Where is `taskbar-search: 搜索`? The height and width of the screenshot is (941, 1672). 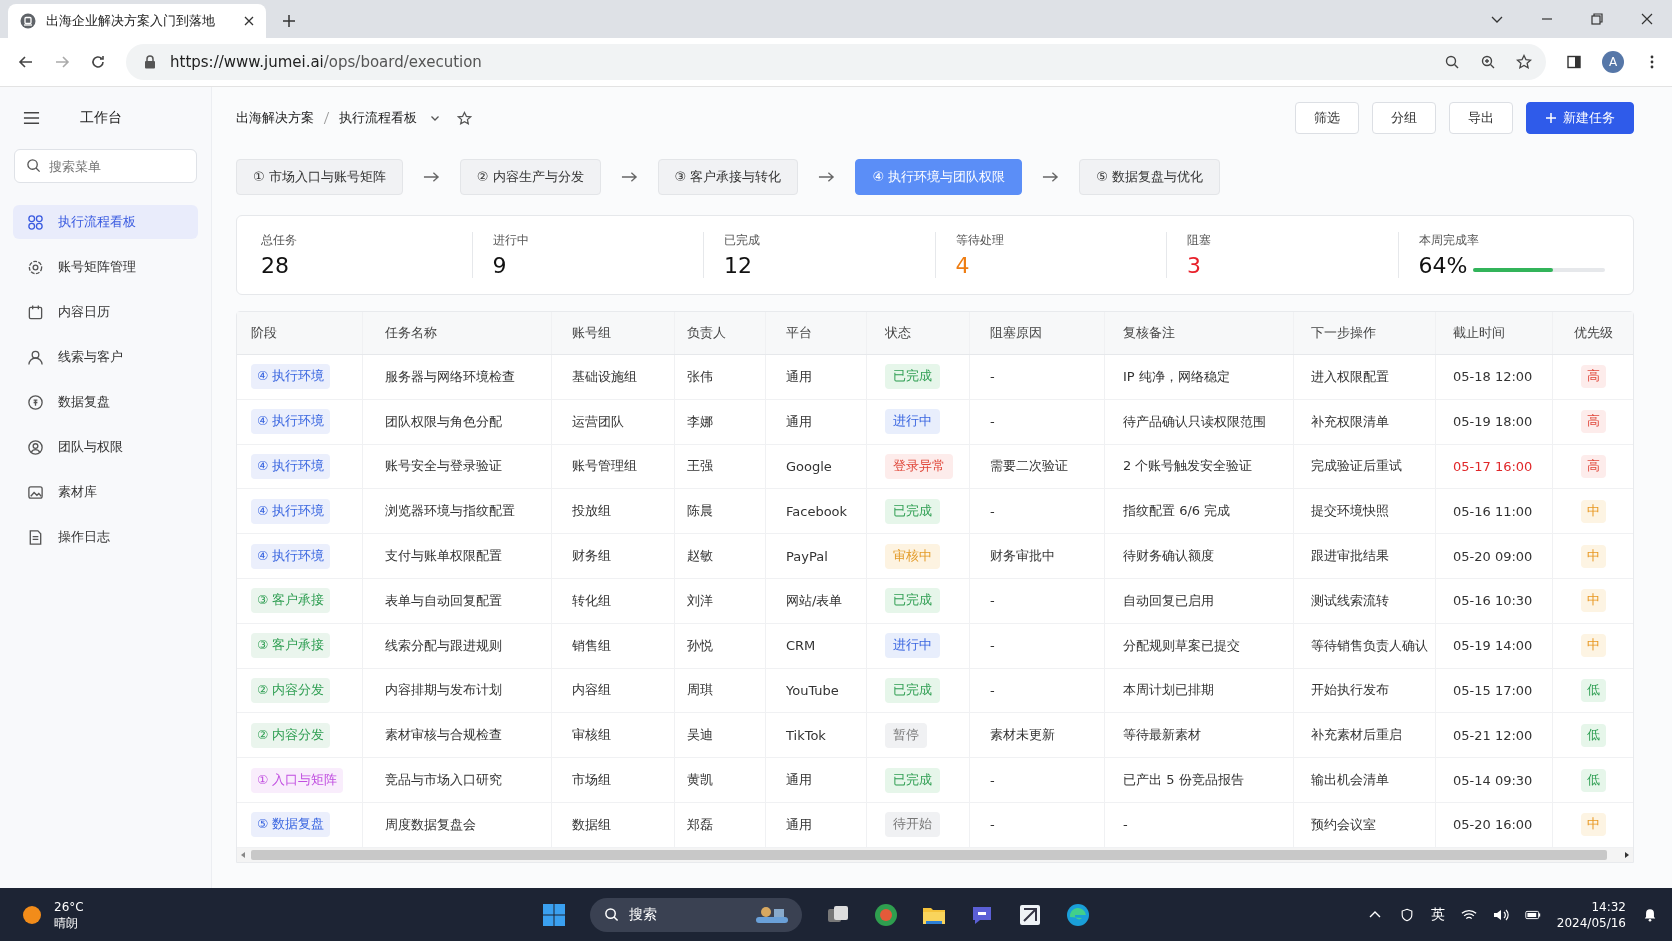
taskbar-search: 搜索 is located at coordinates (696, 914).